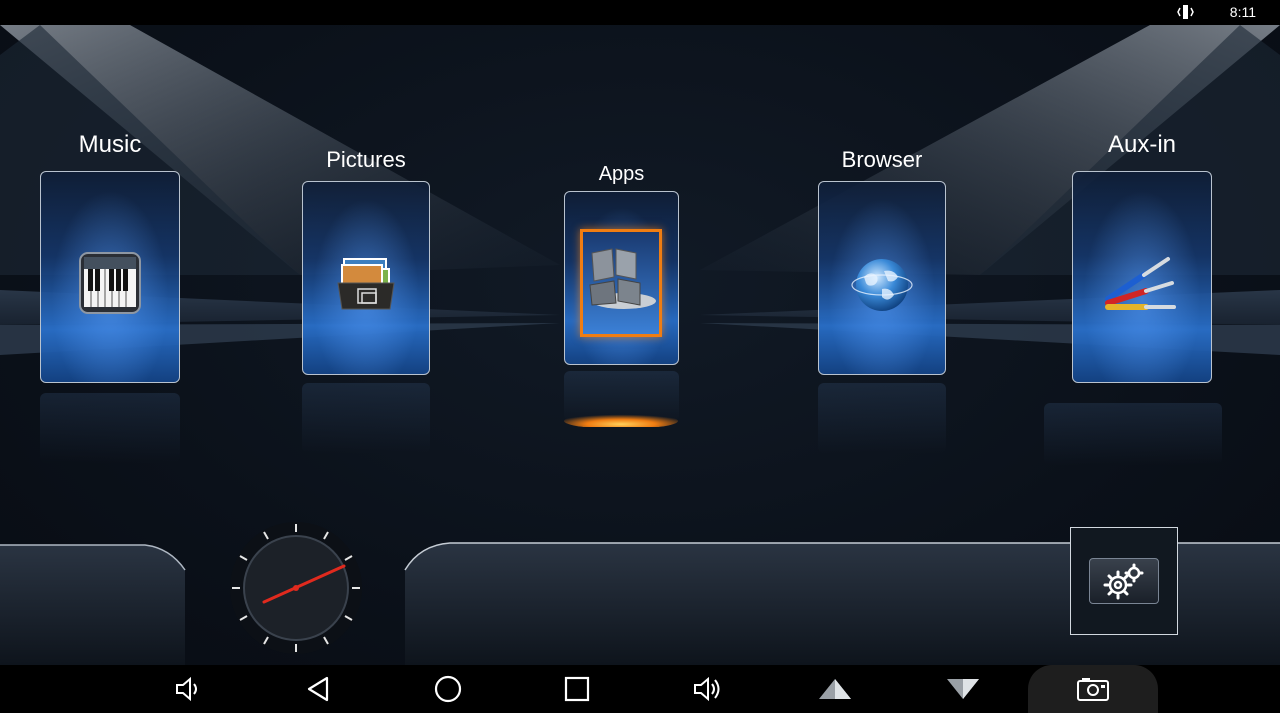 The width and height of the screenshot is (1280, 713). What do you see at coordinates (622, 278) in the screenshot?
I see `apps-icon` at bounding box center [622, 278].